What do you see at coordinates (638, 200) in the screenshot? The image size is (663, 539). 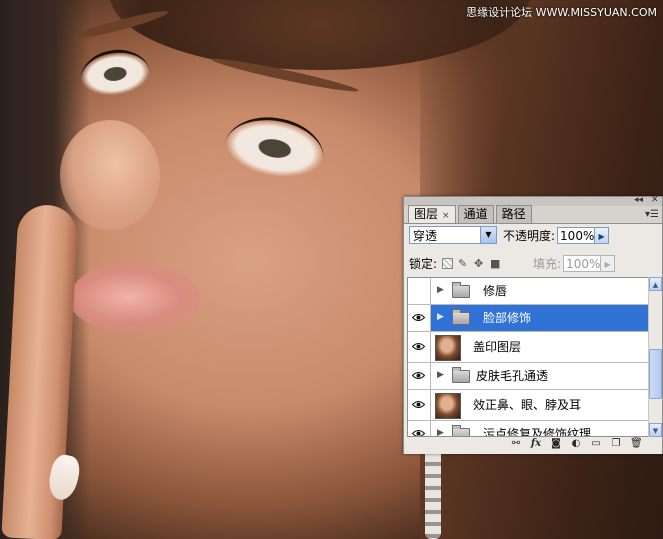 I see `collapse-icon: ◂◂` at bounding box center [638, 200].